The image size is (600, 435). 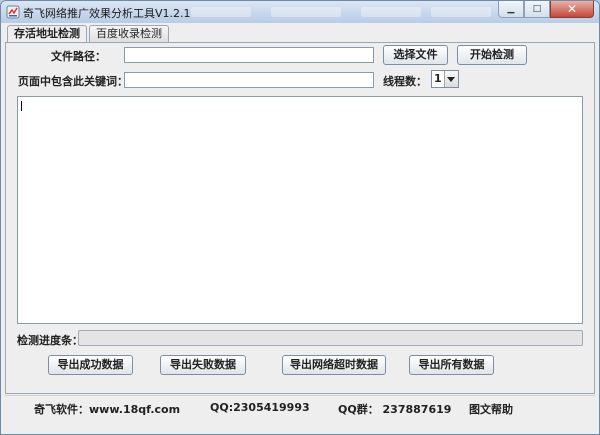 What do you see at coordinates (107, 13) in the screenshot?
I see `window-title: 奇飞网络推广效果分析工具V1.2.1` at bounding box center [107, 13].